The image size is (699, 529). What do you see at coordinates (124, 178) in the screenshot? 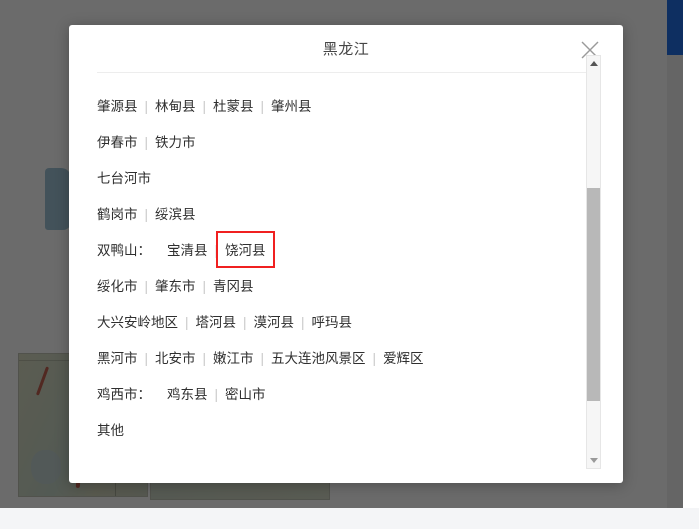
I see `region-item: 七台河市` at bounding box center [124, 178].